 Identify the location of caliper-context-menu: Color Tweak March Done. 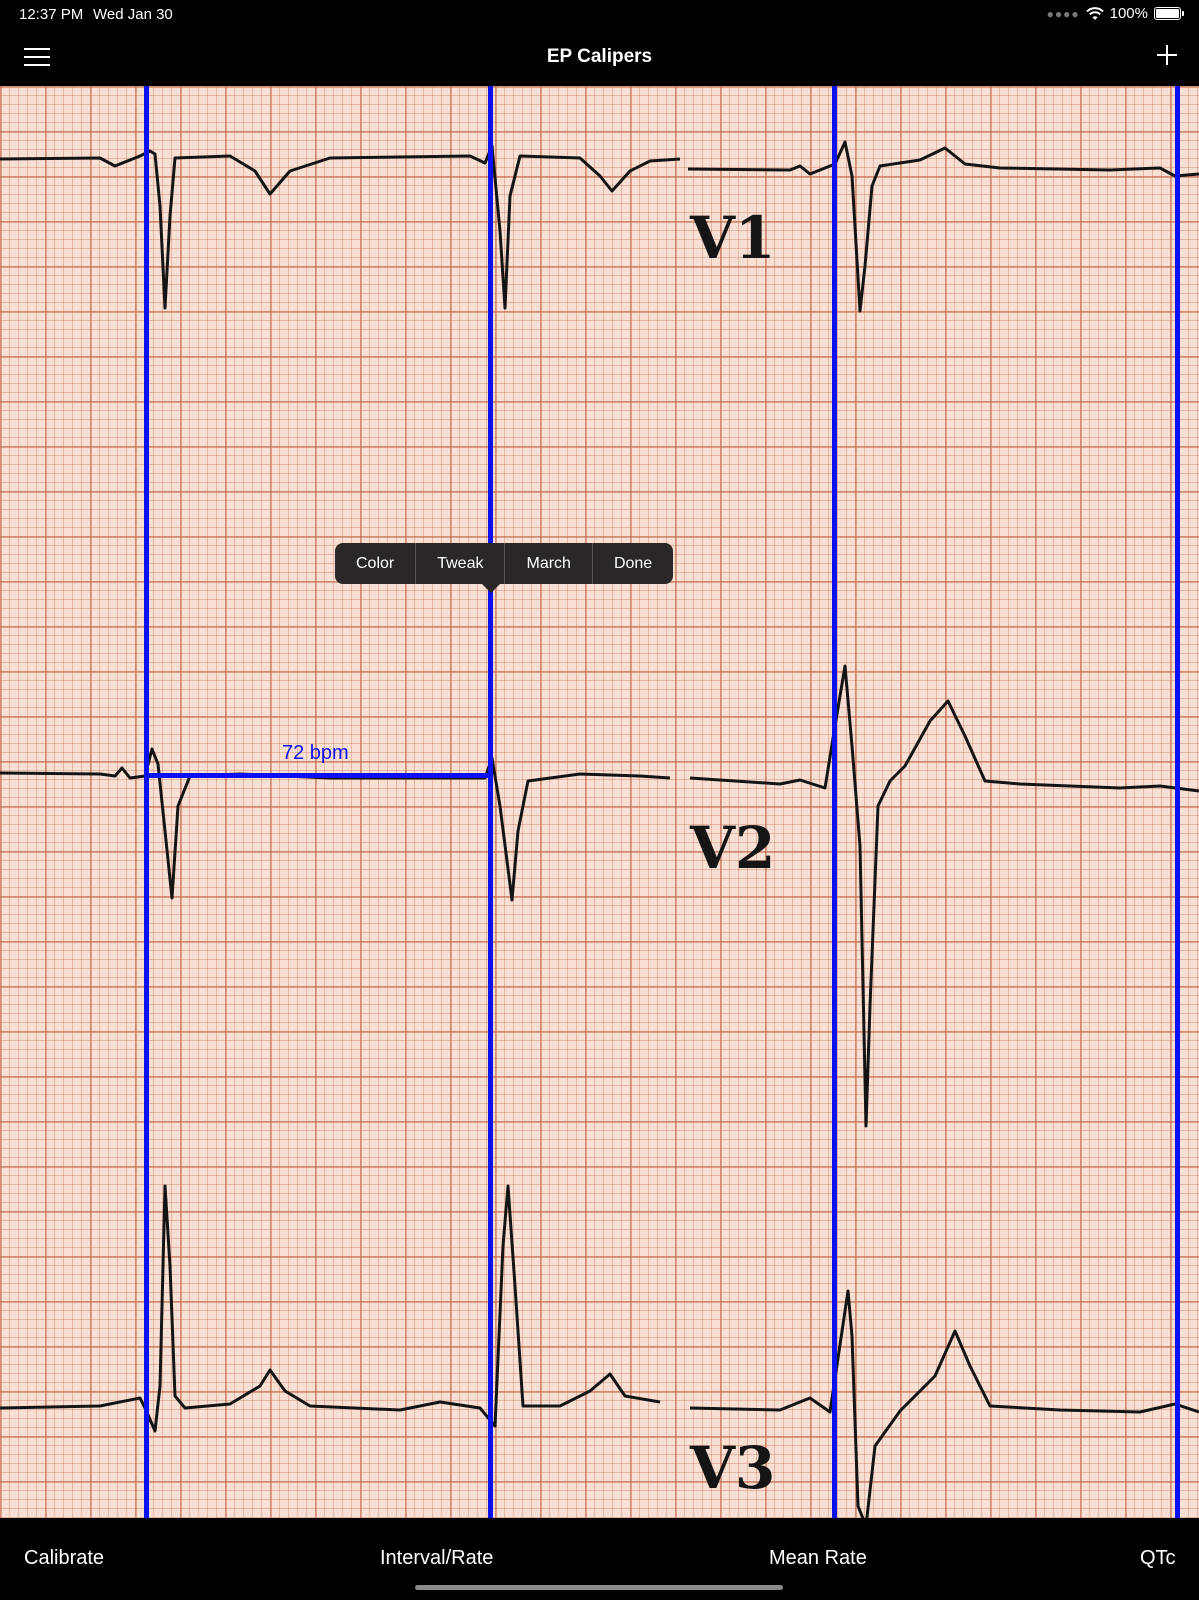
(504, 563).